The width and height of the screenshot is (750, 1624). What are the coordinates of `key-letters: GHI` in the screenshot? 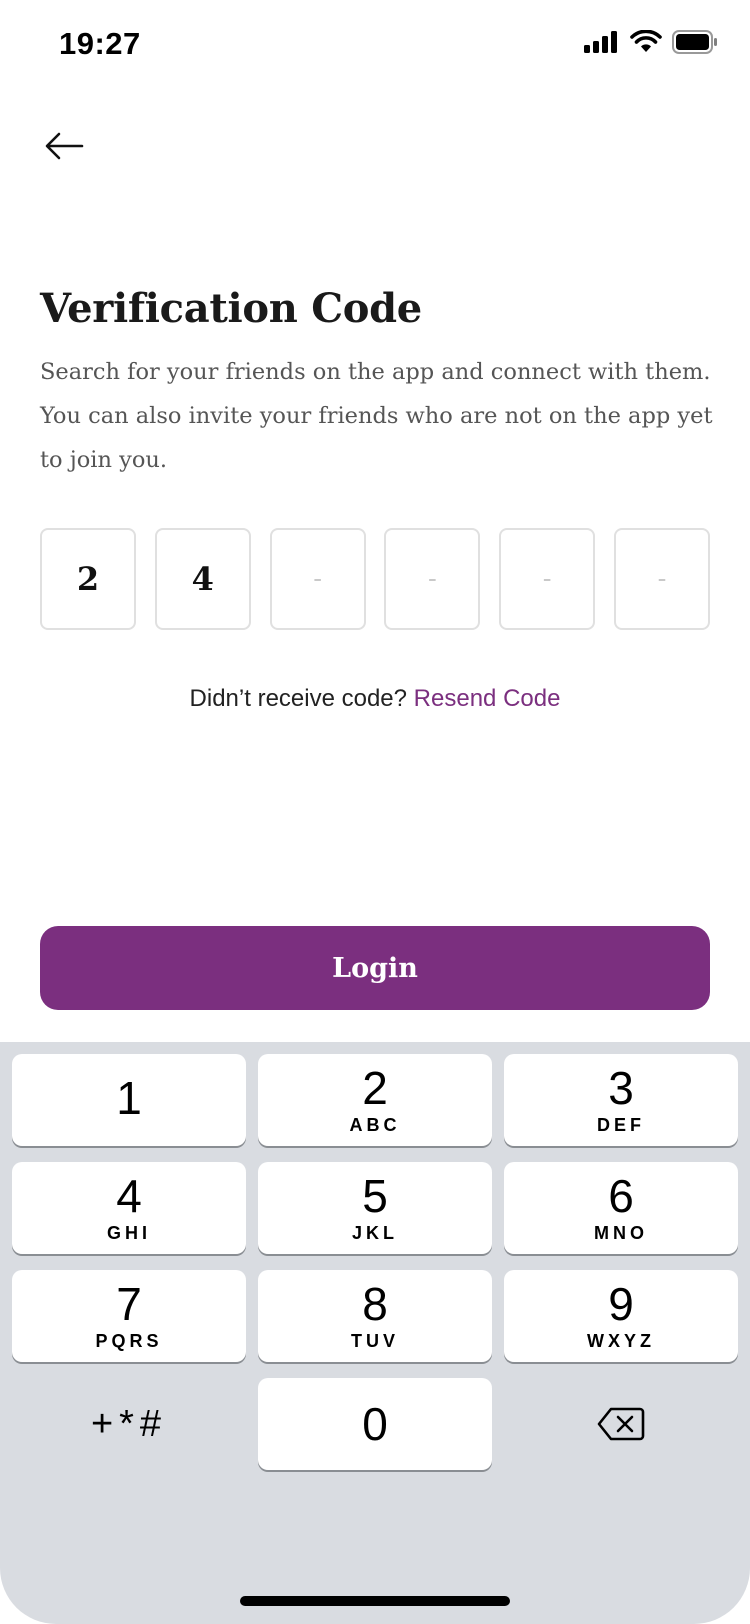 It's located at (128, 1233).